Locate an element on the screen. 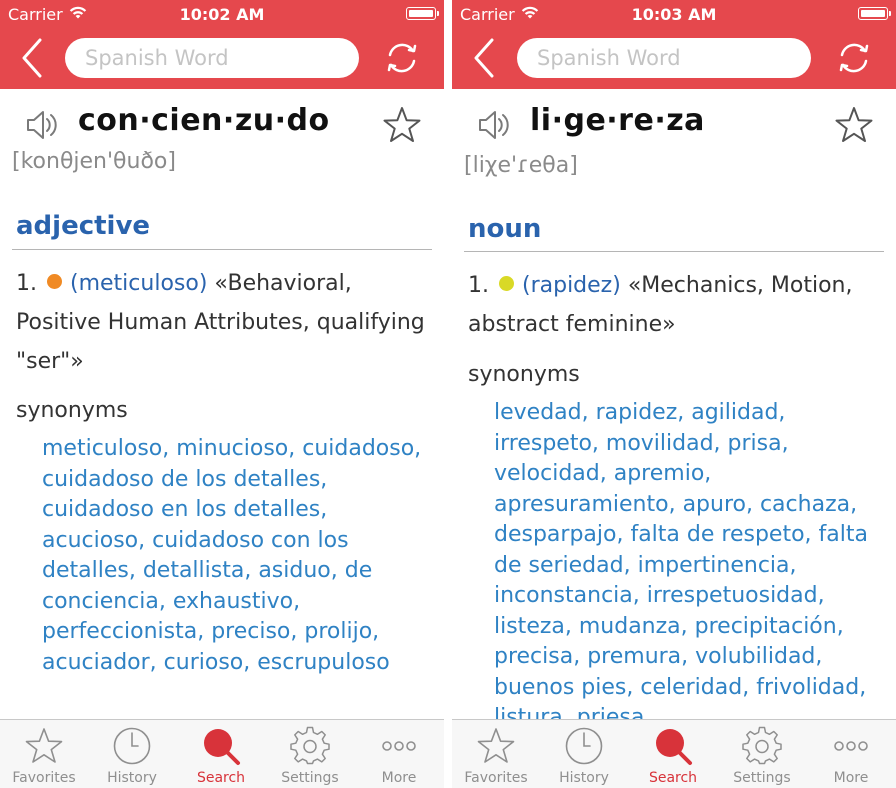 The width and height of the screenshot is (896, 788). definition-domain: (meticuloso) is located at coordinates (138, 283).